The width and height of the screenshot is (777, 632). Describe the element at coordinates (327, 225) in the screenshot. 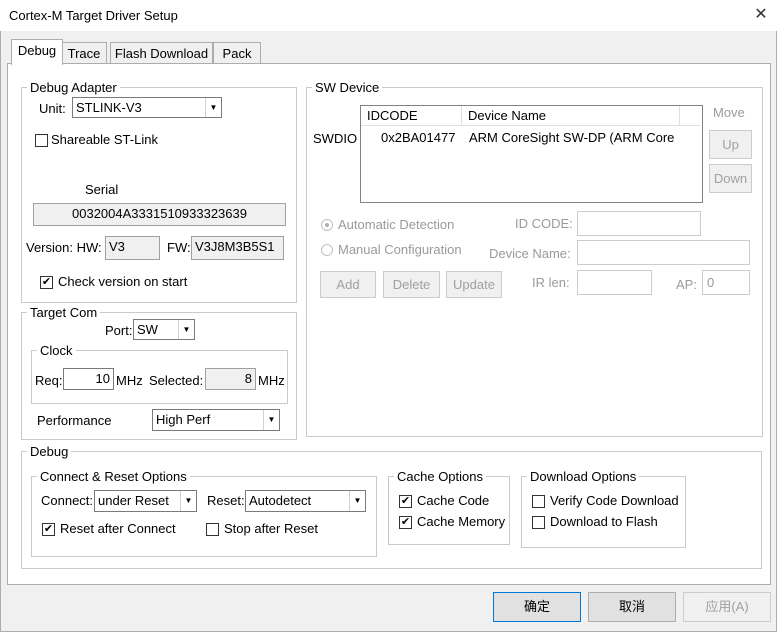

I see `auto-detect-radio` at that location.